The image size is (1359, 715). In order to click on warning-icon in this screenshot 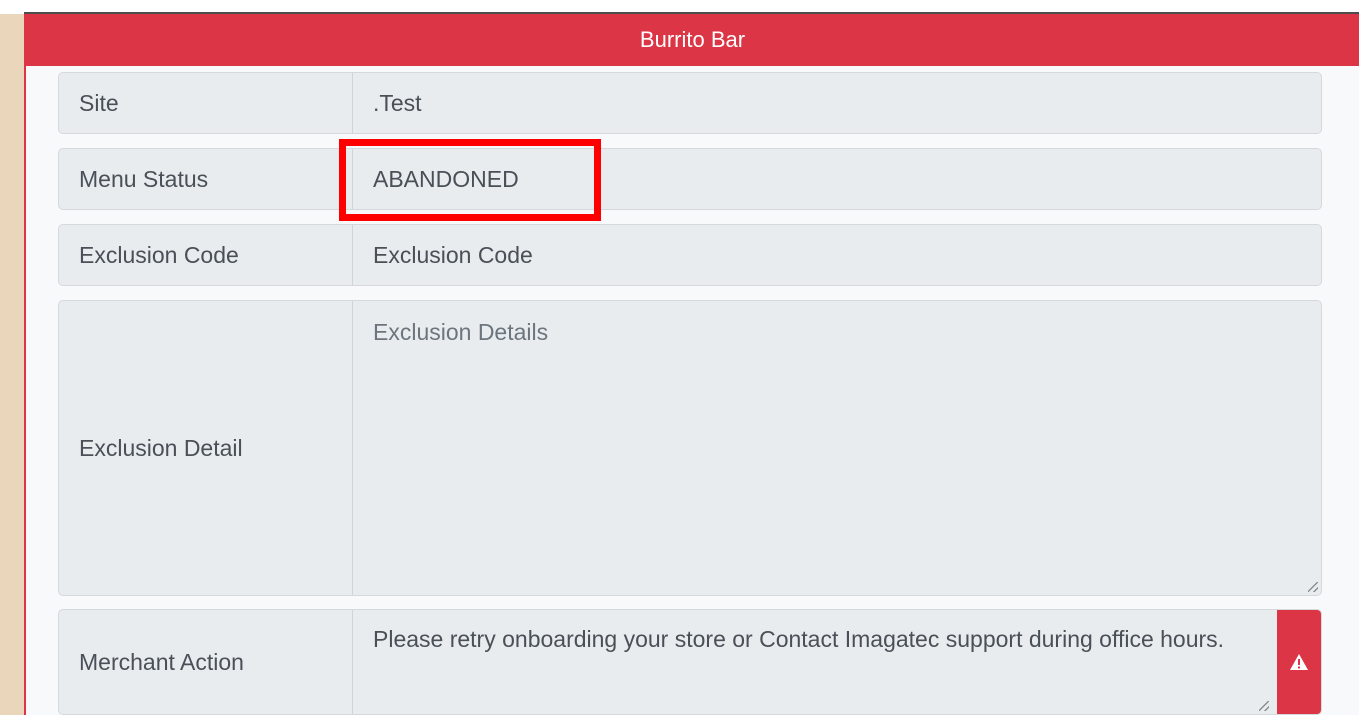, I will do `click(1299, 662)`.